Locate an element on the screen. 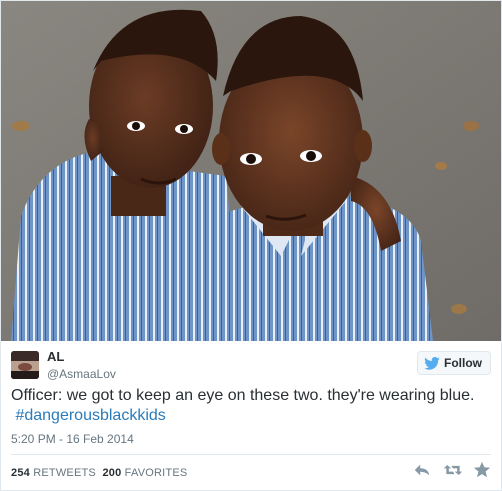  avatar is located at coordinates (25, 365).